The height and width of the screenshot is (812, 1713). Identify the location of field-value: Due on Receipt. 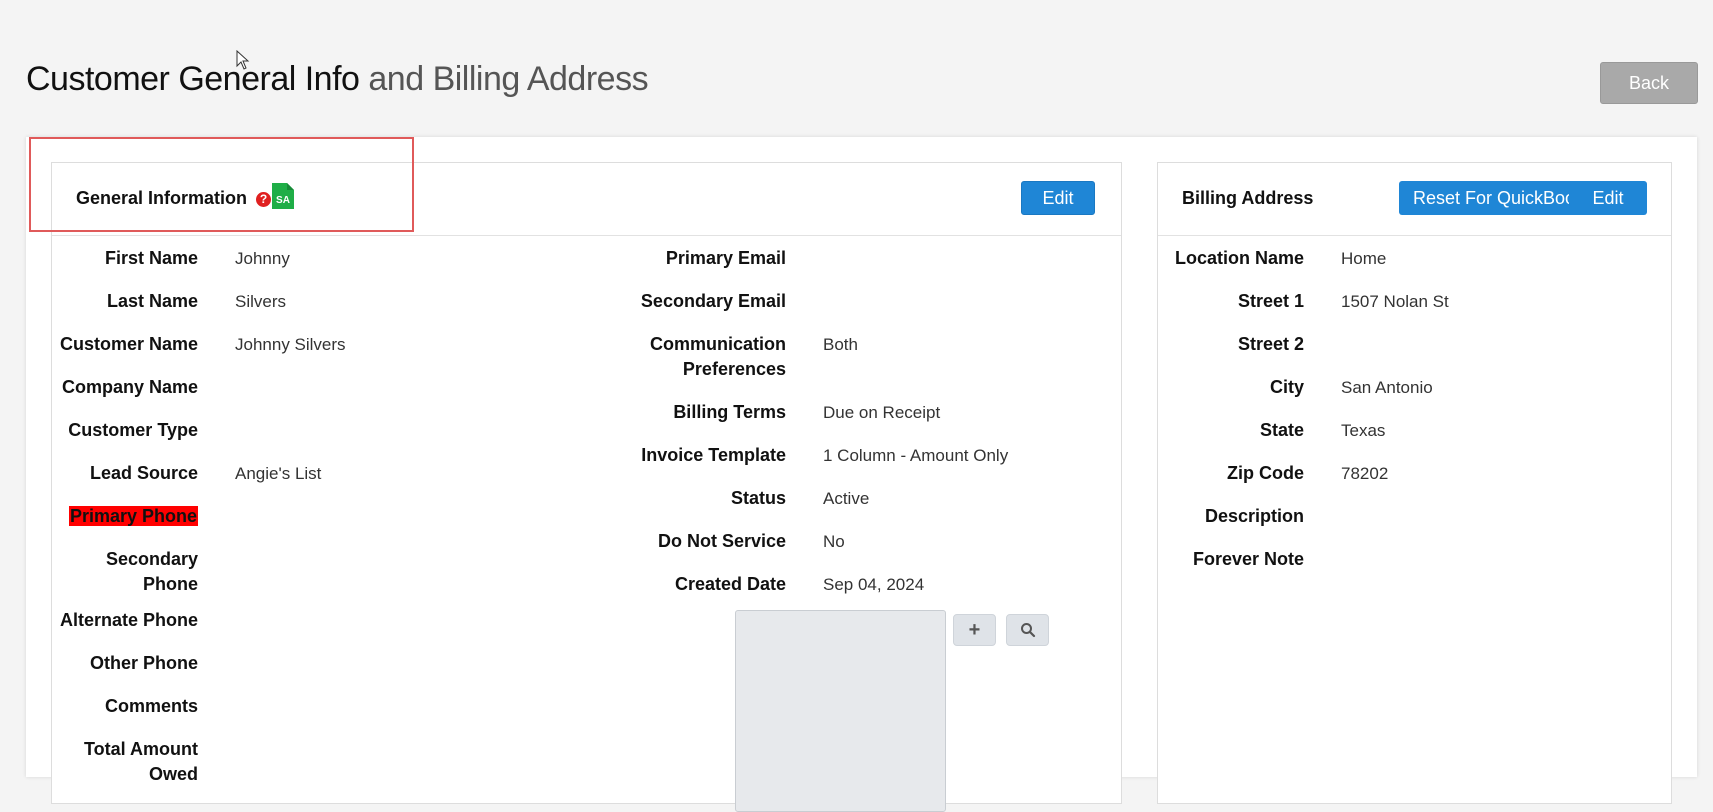
(882, 412).